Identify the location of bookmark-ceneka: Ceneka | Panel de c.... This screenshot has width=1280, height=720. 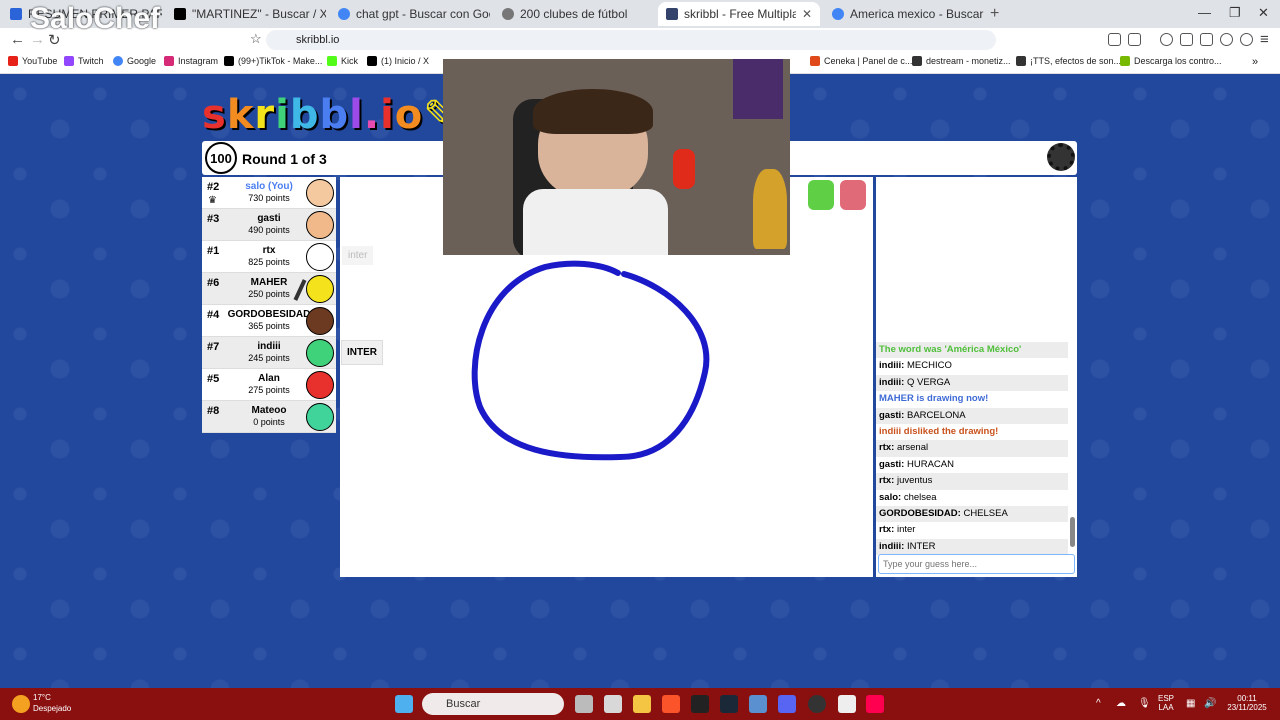
(861, 61).